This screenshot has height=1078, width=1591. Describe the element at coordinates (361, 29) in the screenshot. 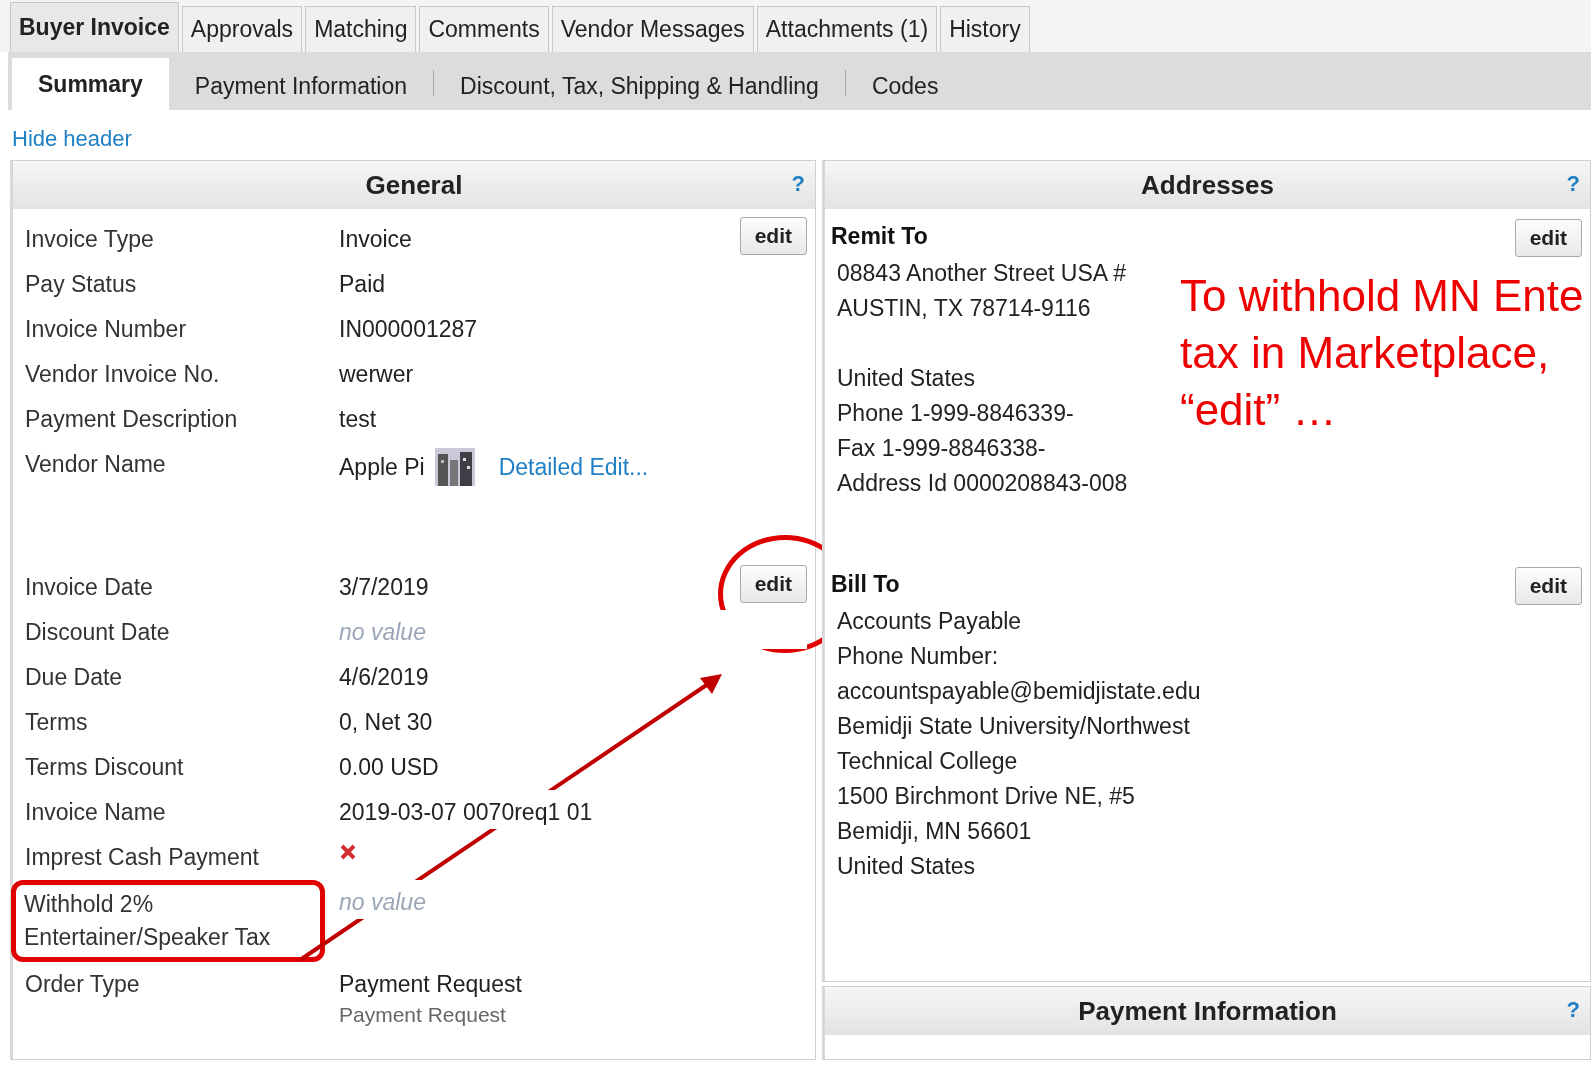

I see `tab: Matching` at that location.